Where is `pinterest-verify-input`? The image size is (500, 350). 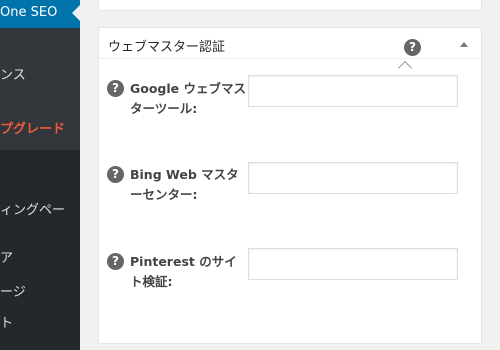 pinterest-verify-input is located at coordinates (353, 264).